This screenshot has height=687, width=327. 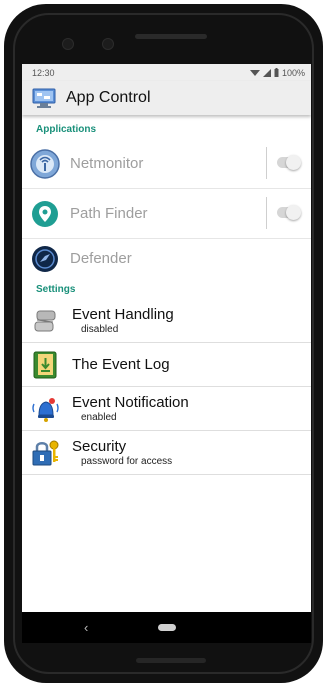 What do you see at coordinates (166, 214) in the screenshot?
I see `app-row-path-finder: Path Finder` at bounding box center [166, 214].